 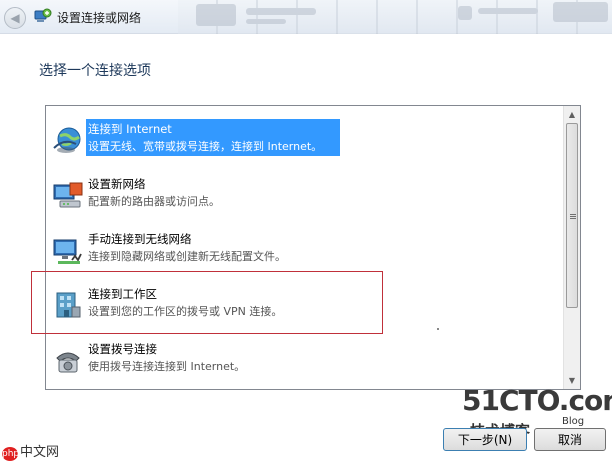 I want to click on option-connect-internet: 连接到 Internet 设置无线、宽带或拨号连接，连接到 Internet。, so click(x=304, y=143).